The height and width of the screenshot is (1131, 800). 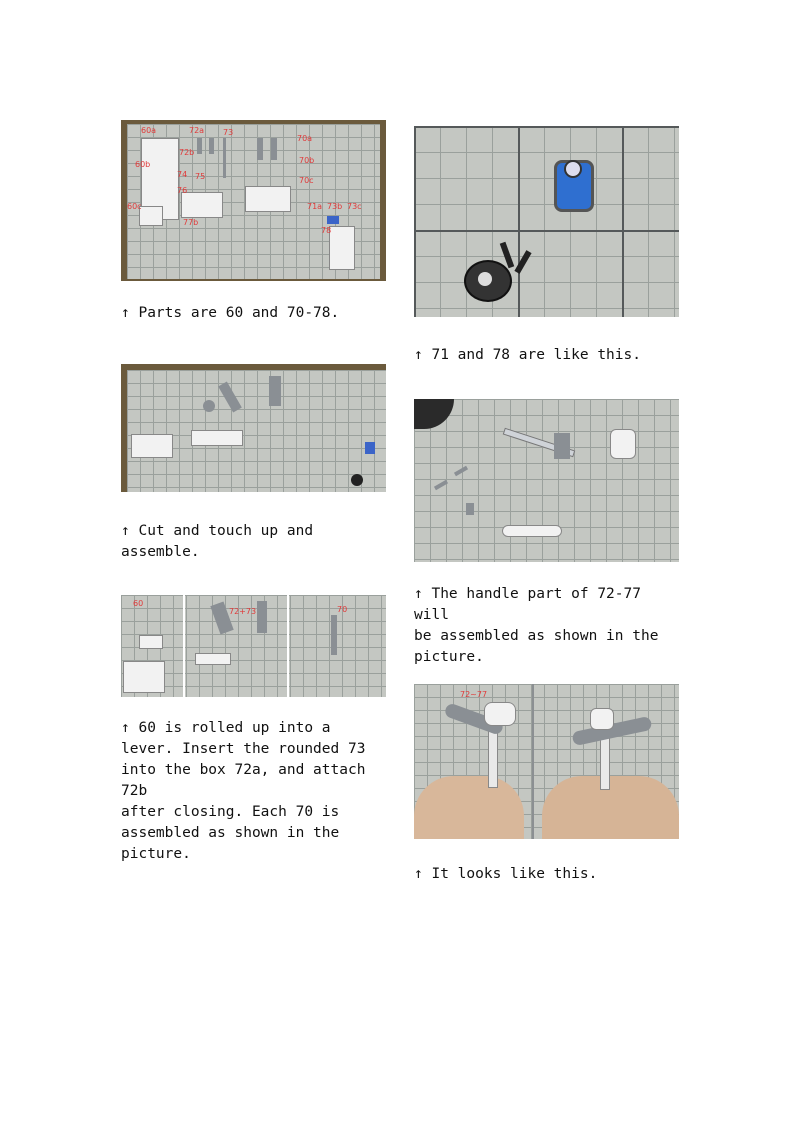 What do you see at coordinates (149, 130) in the screenshot?
I see `part-label: 60a` at bounding box center [149, 130].